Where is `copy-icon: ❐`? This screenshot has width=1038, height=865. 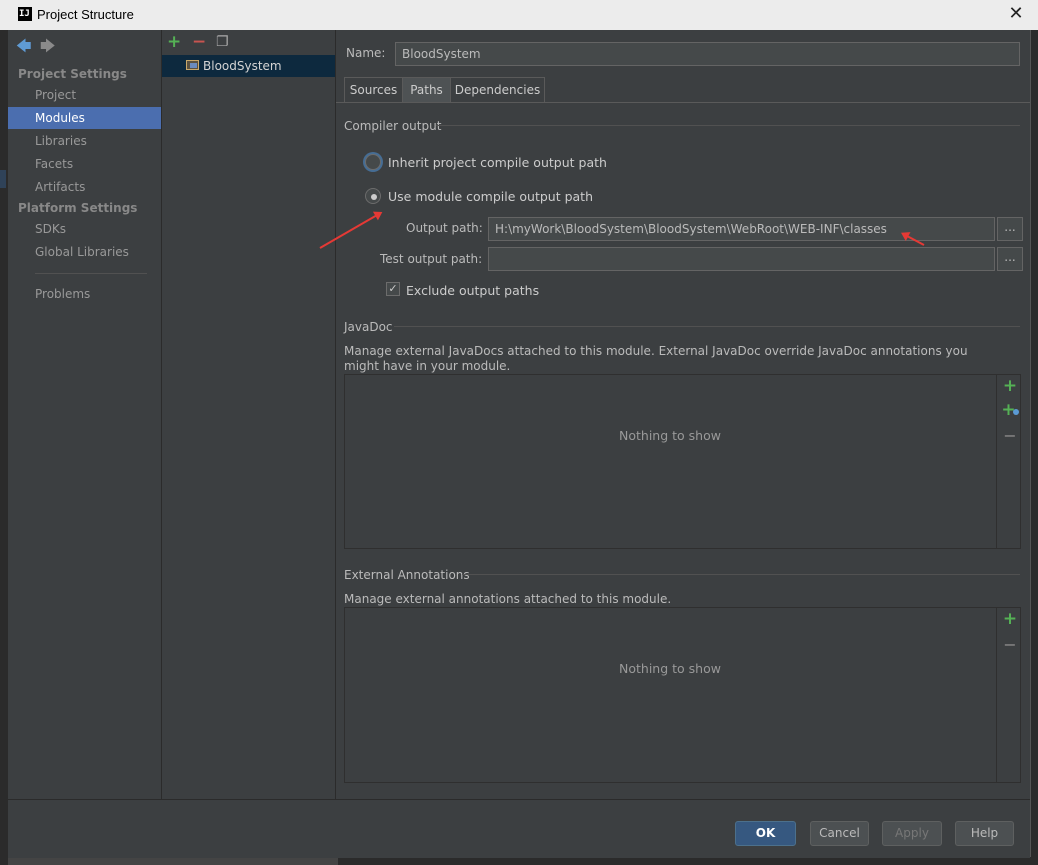
copy-icon: ❐ is located at coordinates (222, 42).